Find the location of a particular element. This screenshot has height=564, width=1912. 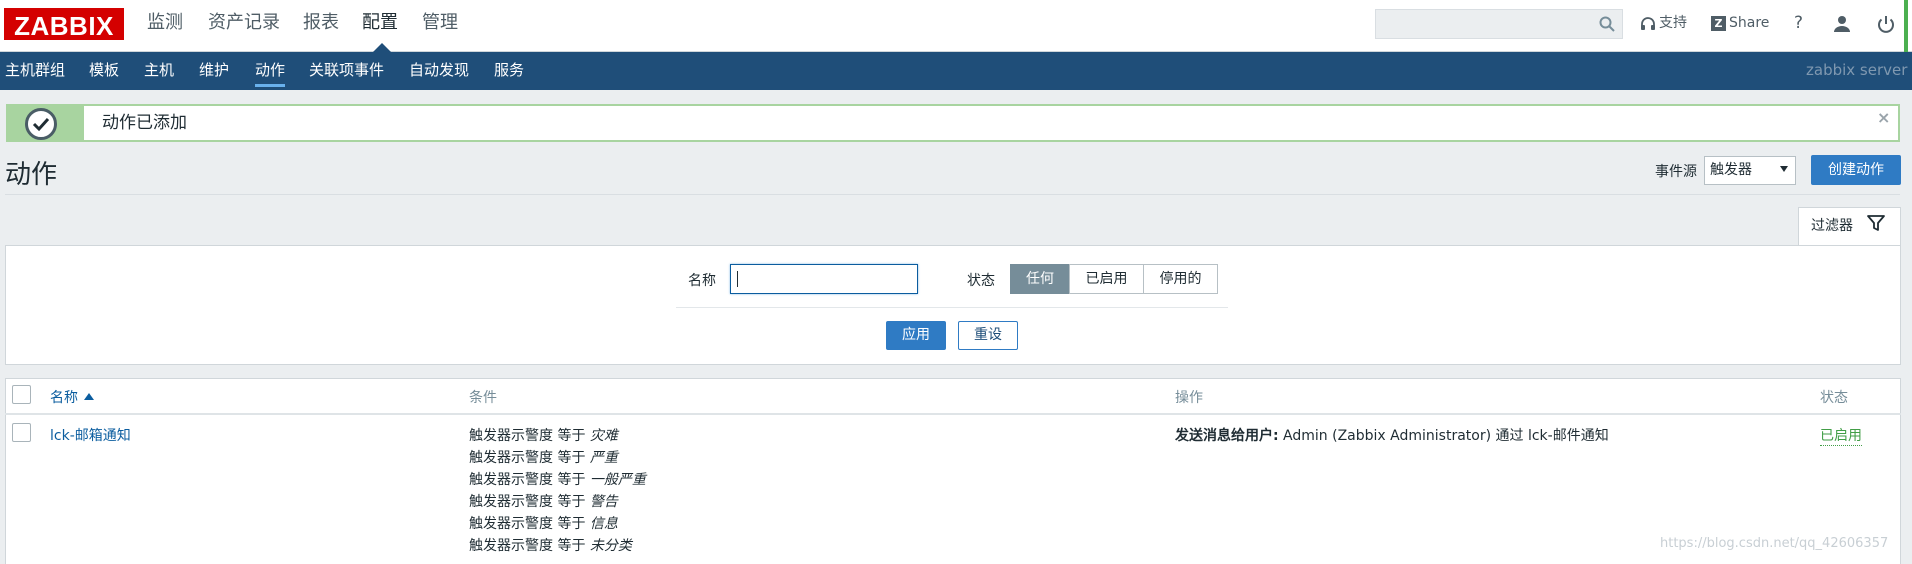

sub-menu-bar is located at coordinates (956, 71).